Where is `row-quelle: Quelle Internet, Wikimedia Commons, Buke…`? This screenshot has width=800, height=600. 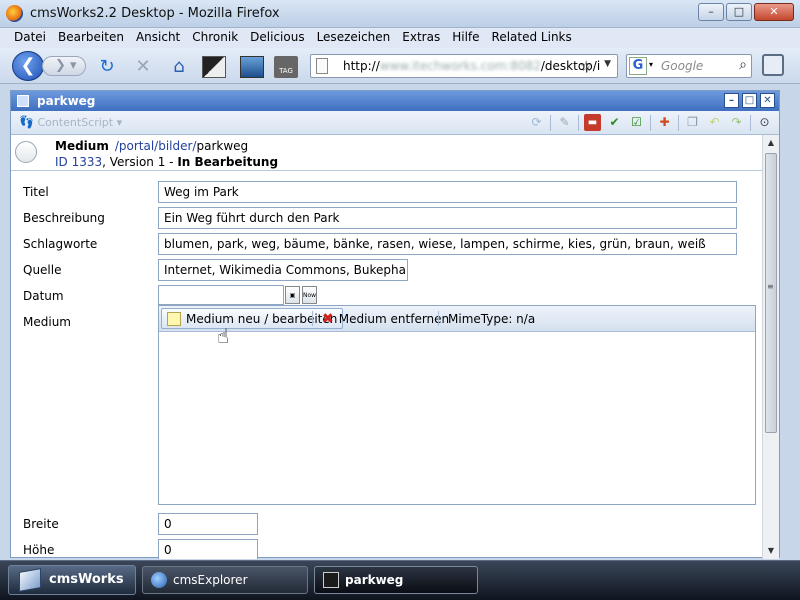
row-quelle: Quelle Internet, Wikimedia Commons, Buke… is located at coordinates (387, 271).